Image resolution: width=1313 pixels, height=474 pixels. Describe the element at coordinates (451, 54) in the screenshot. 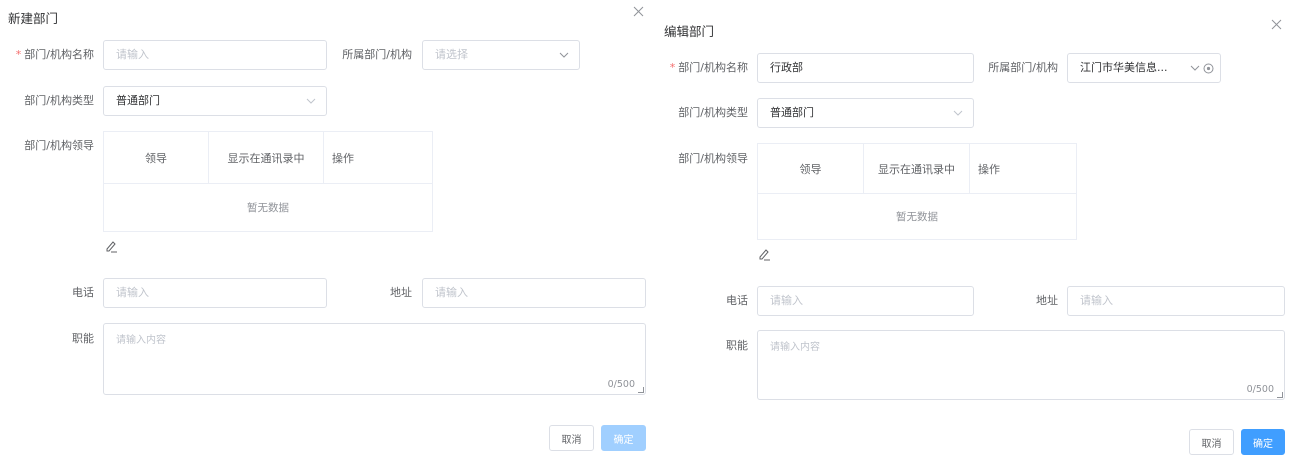

I see `select-placeholder: 请选择` at that location.